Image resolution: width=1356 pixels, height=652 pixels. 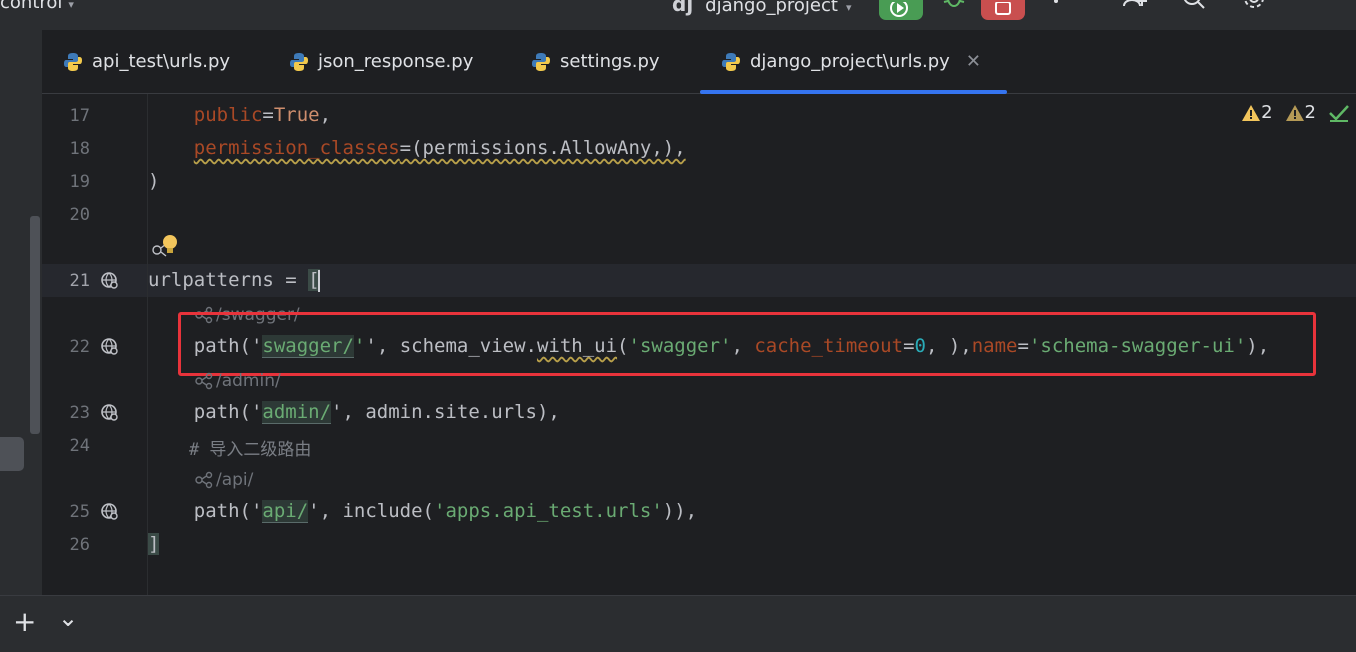 What do you see at coordinates (161, 61) in the screenshot?
I see `tab-label: api_test\urls.py` at bounding box center [161, 61].